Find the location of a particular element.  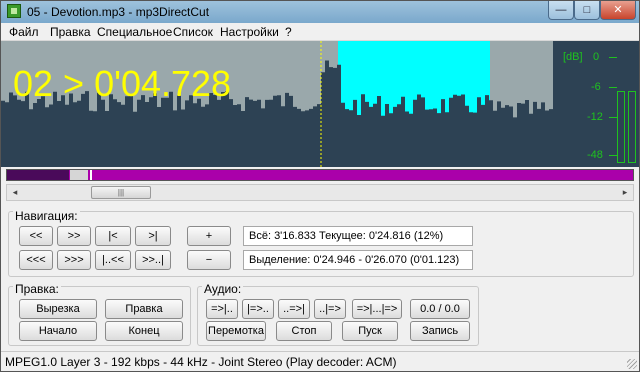

window-title: 05 - Devotion.mp3 - mp3DirectCut is located at coordinates (118, 12).